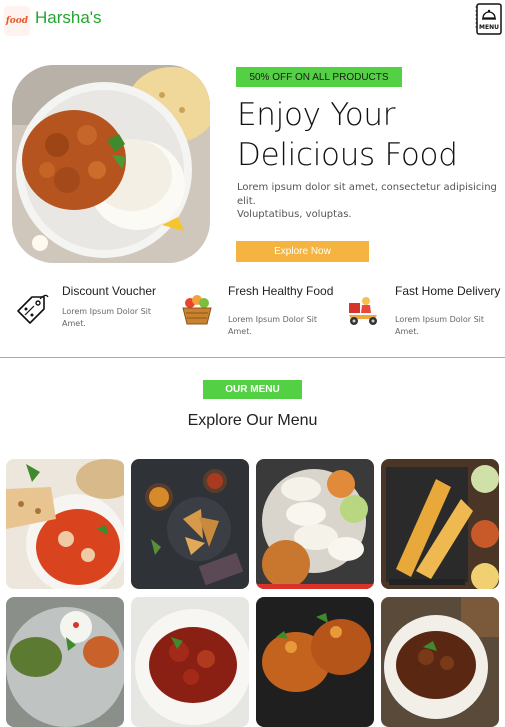  What do you see at coordinates (294, 214) in the screenshot?
I see `hero-description-line2: Voluptatibus, voluptas.` at bounding box center [294, 214].